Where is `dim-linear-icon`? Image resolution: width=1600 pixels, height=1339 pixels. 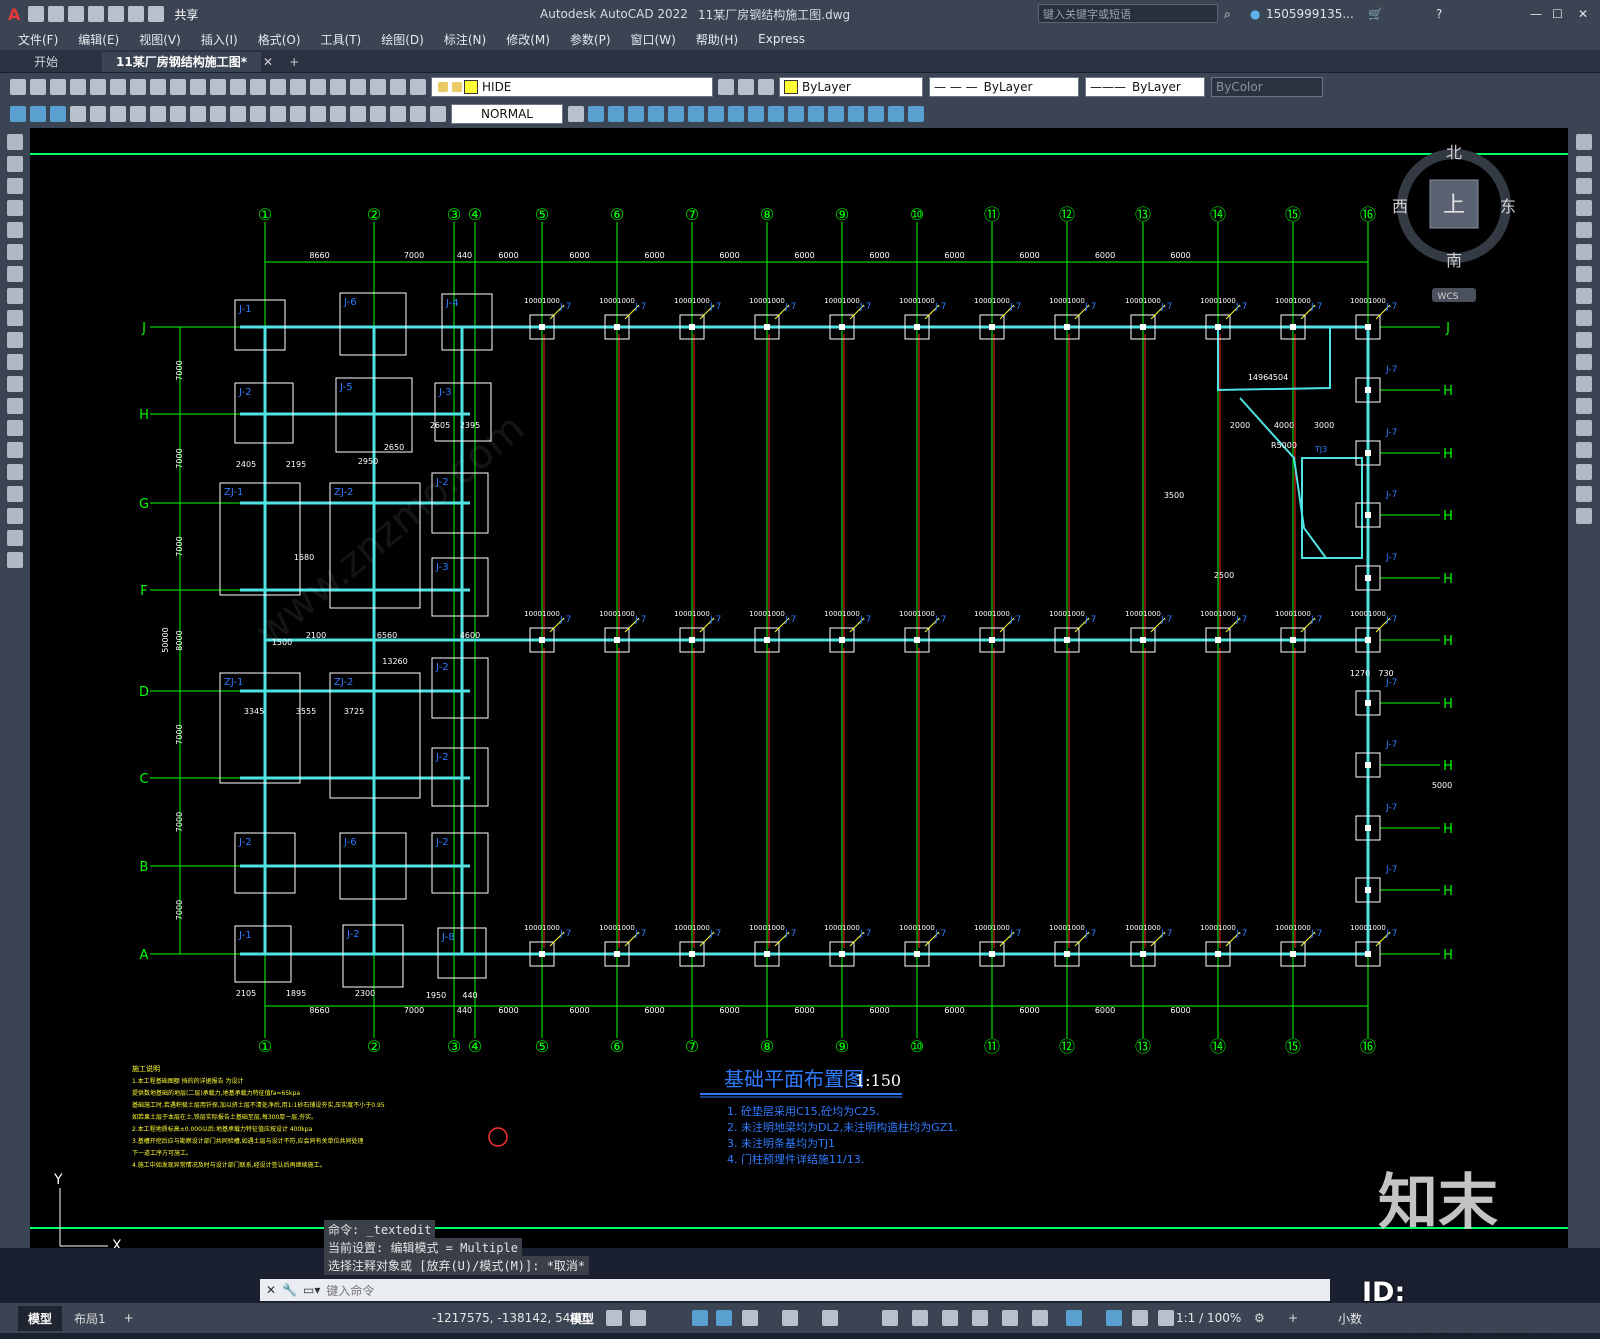
dim-linear-icon is located at coordinates (78, 114).